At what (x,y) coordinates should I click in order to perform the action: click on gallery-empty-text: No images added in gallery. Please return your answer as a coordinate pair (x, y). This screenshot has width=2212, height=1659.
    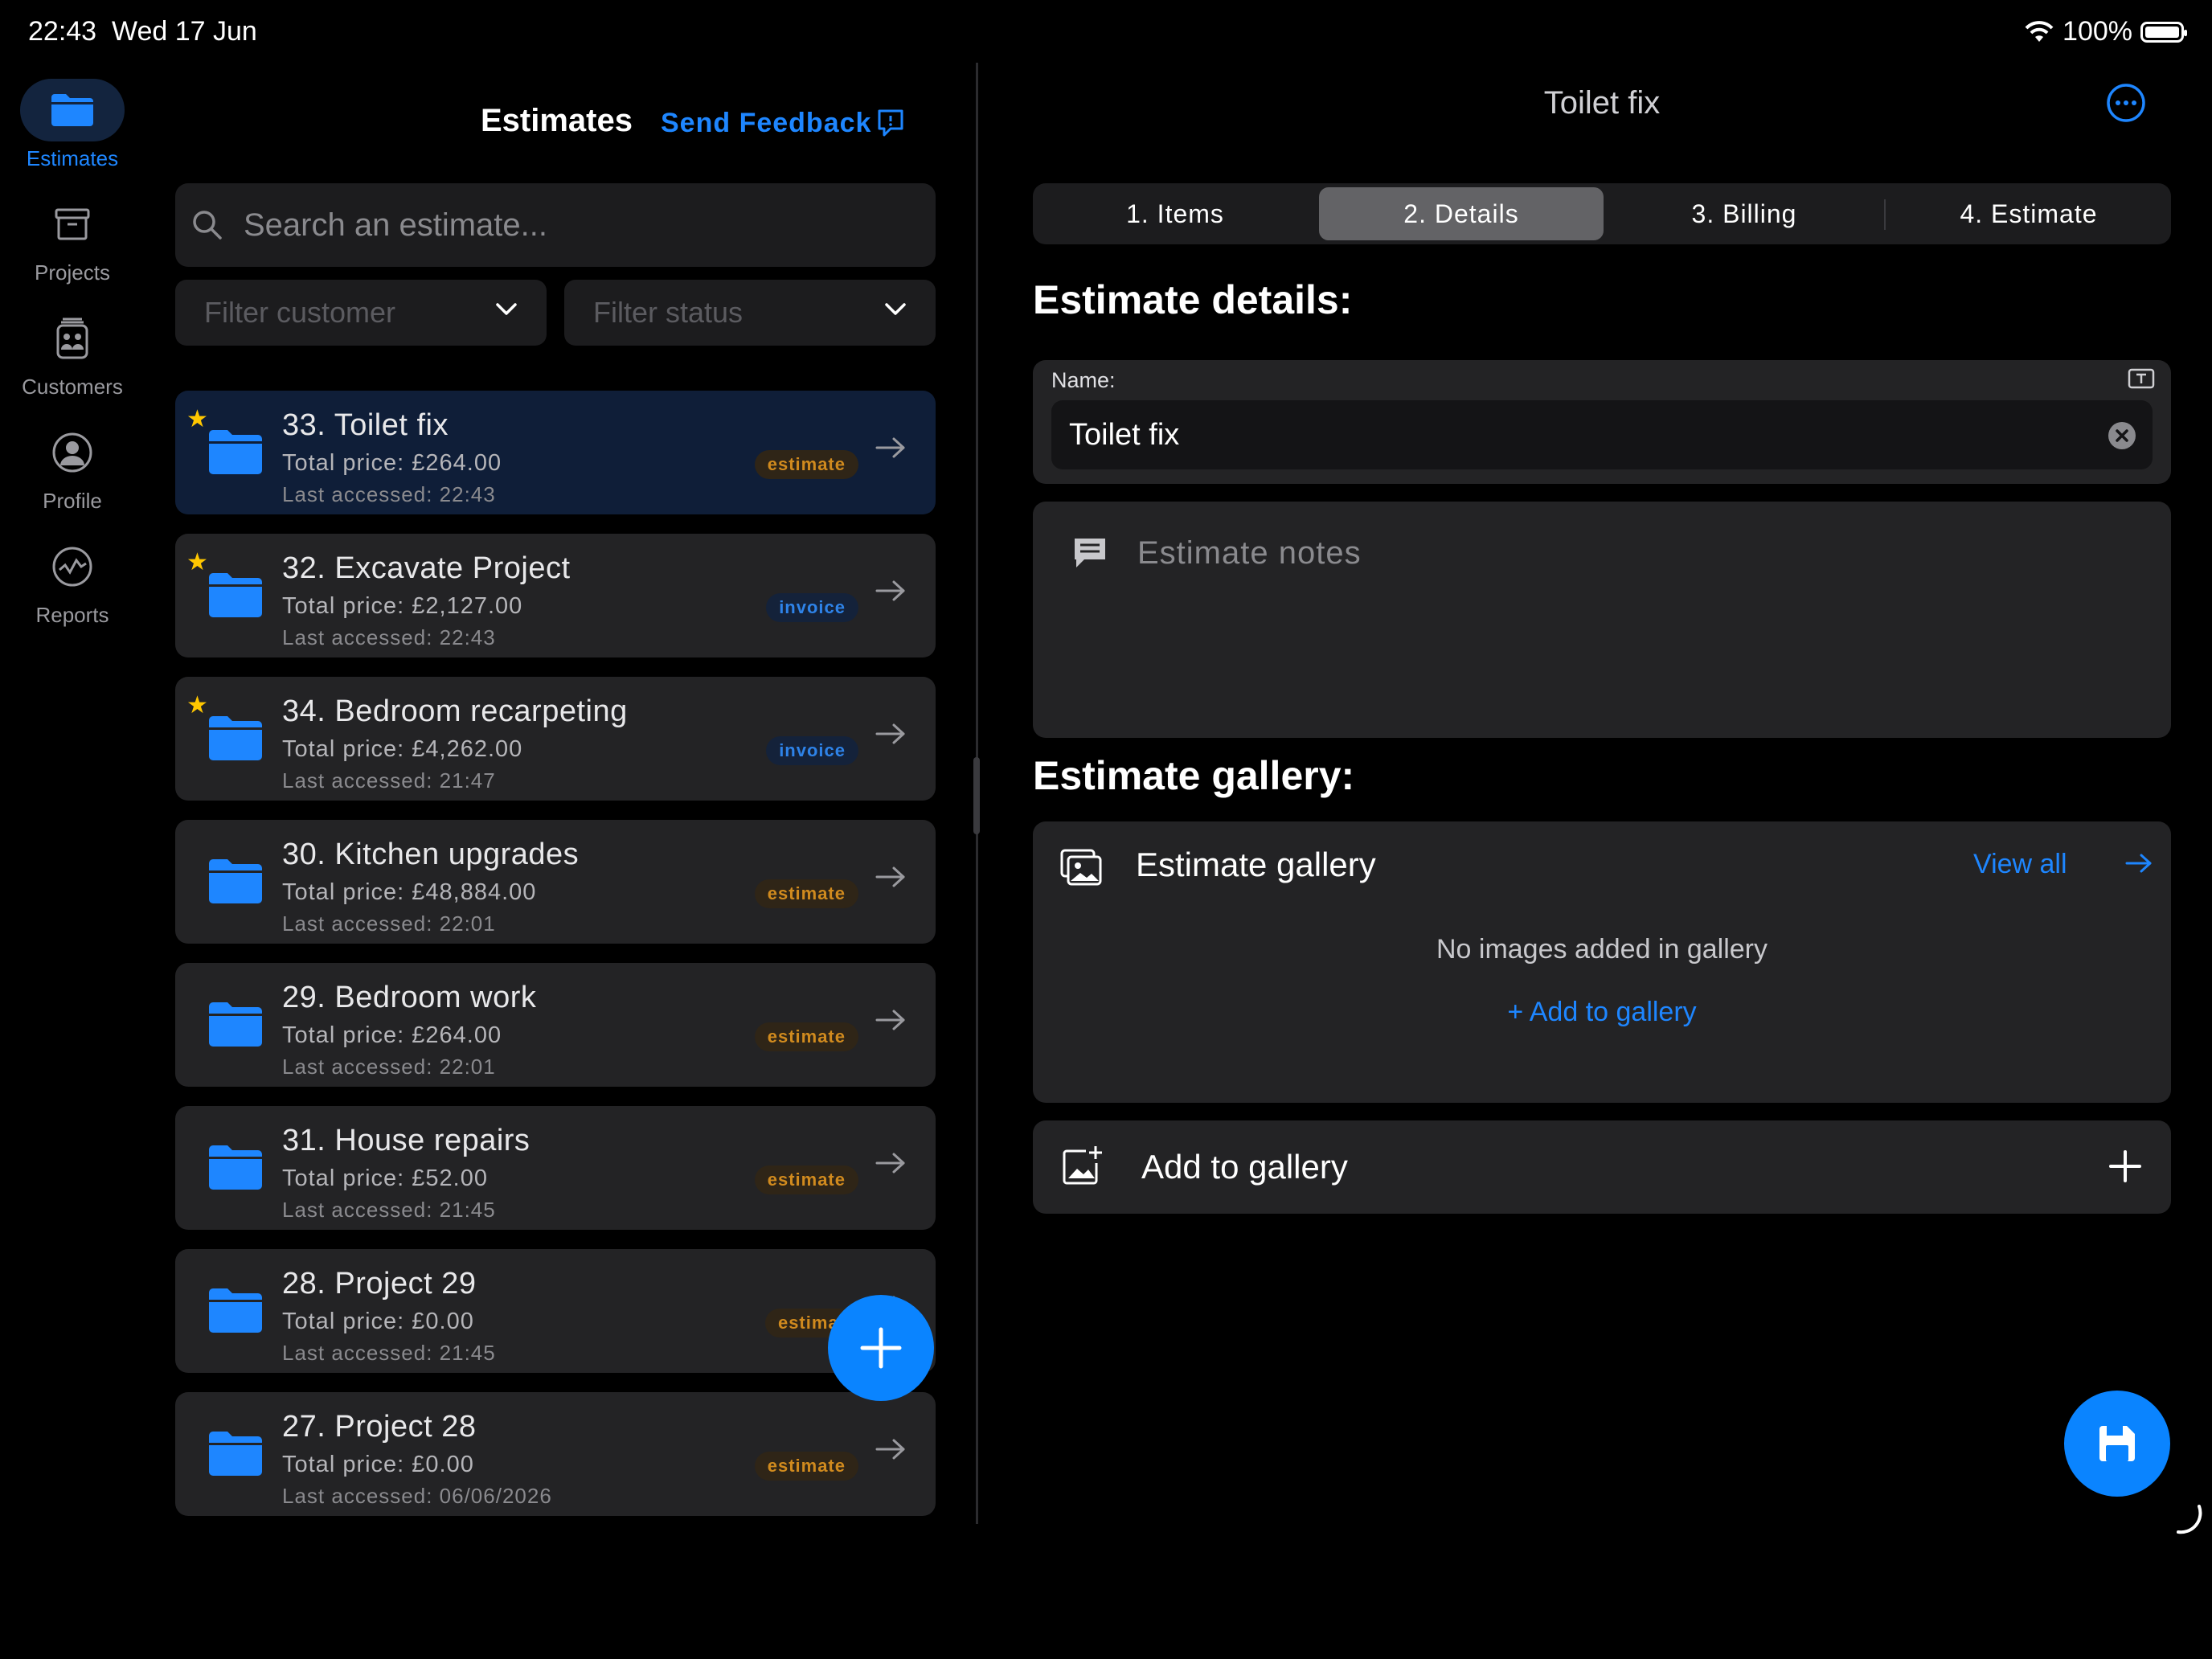
    Looking at the image, I should click on (1602, 949).